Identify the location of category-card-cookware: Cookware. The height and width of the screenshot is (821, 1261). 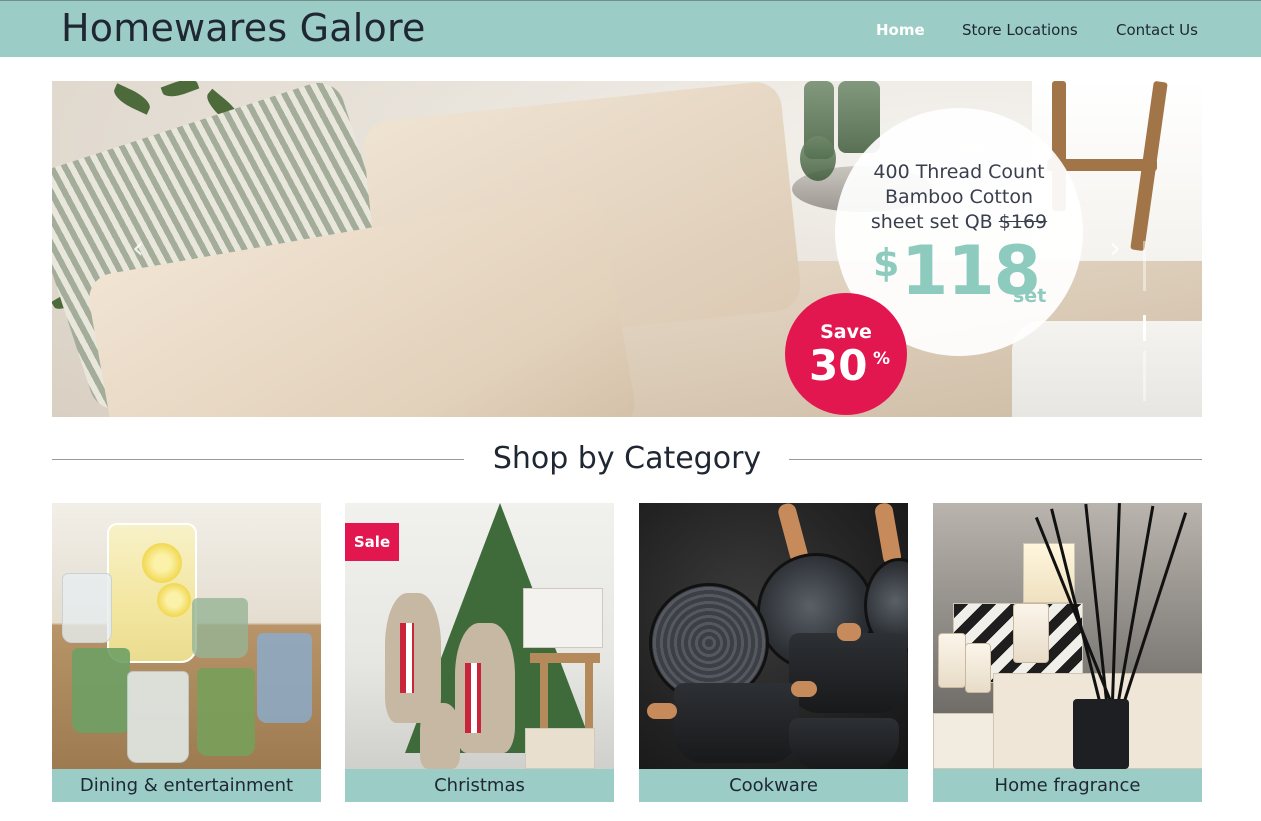
(773, 652).